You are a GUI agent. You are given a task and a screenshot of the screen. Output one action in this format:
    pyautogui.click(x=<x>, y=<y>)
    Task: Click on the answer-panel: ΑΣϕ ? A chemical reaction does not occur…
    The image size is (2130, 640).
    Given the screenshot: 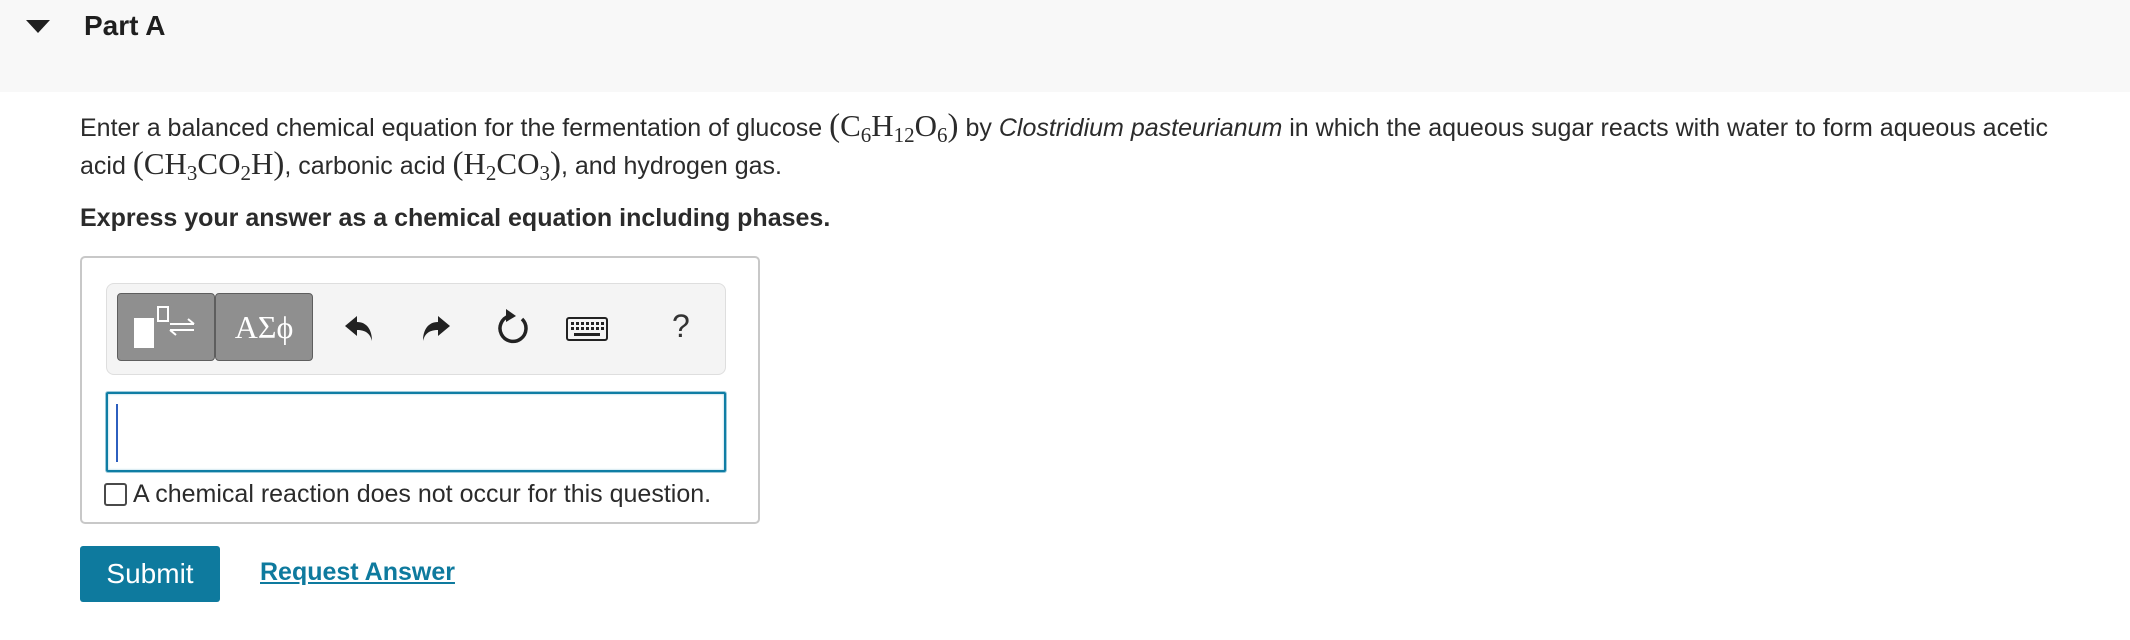 What is the action you would take?
    pyautogui.click(x=420, y=390)
    